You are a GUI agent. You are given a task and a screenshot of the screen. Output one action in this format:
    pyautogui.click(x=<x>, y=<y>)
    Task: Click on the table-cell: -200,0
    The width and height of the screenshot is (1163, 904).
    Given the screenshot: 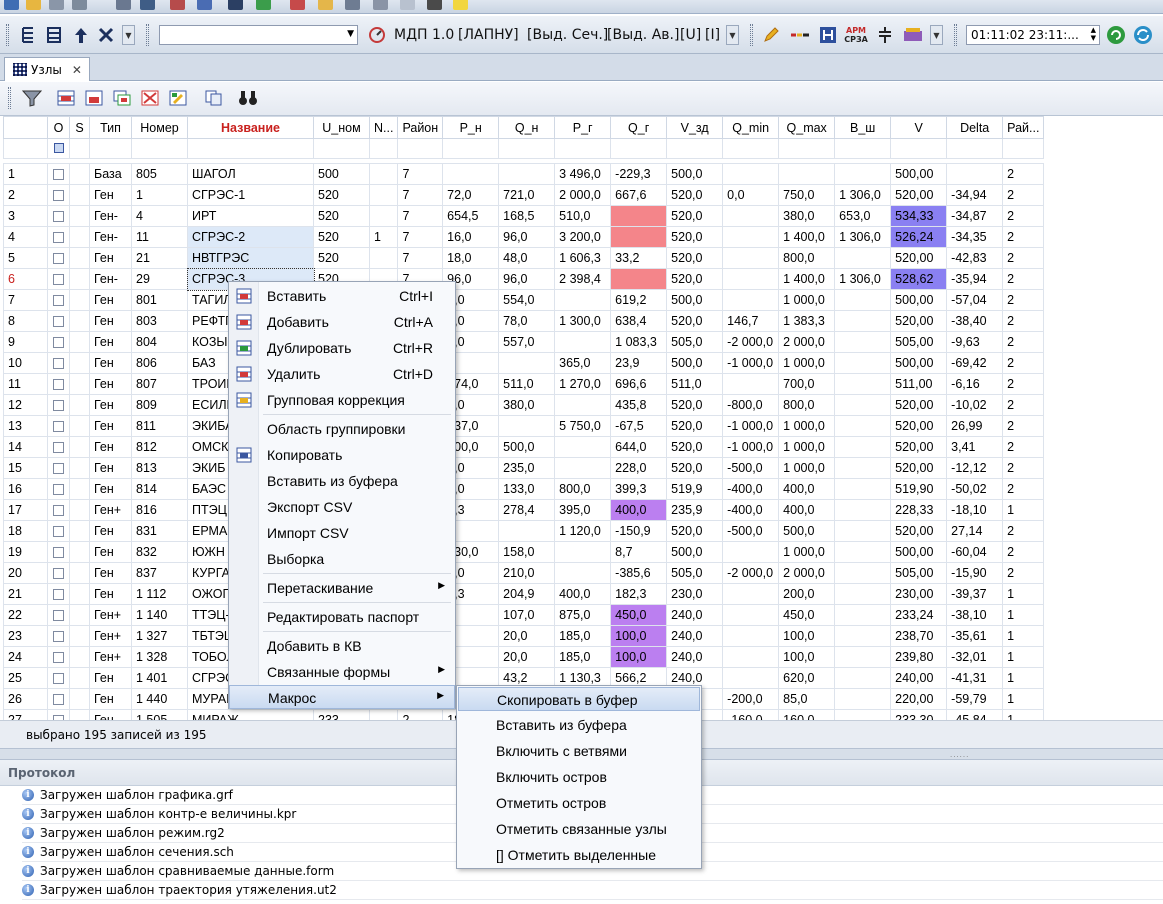 What is the action you would take?
    pyautogui.click(x=751, y=699)
    